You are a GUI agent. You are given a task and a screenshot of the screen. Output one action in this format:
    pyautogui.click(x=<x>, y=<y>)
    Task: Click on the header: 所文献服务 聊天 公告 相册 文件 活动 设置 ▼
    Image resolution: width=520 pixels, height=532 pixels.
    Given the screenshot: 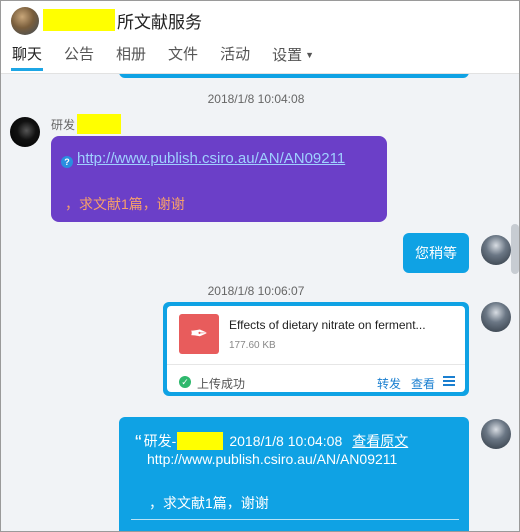 What is the action you would take?
    pyautogui.click(x=260, y=37)
    